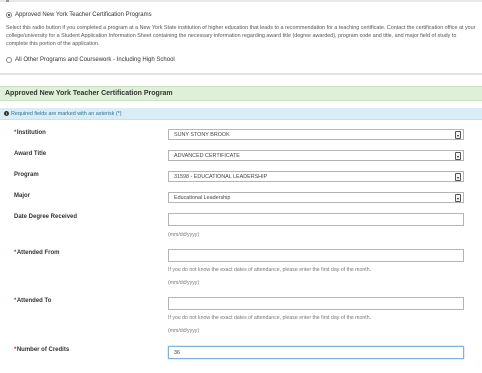  Describe the element at coordinates (202, 198) in the screenshot. I see `major-value: Educational Leadership` at that location.